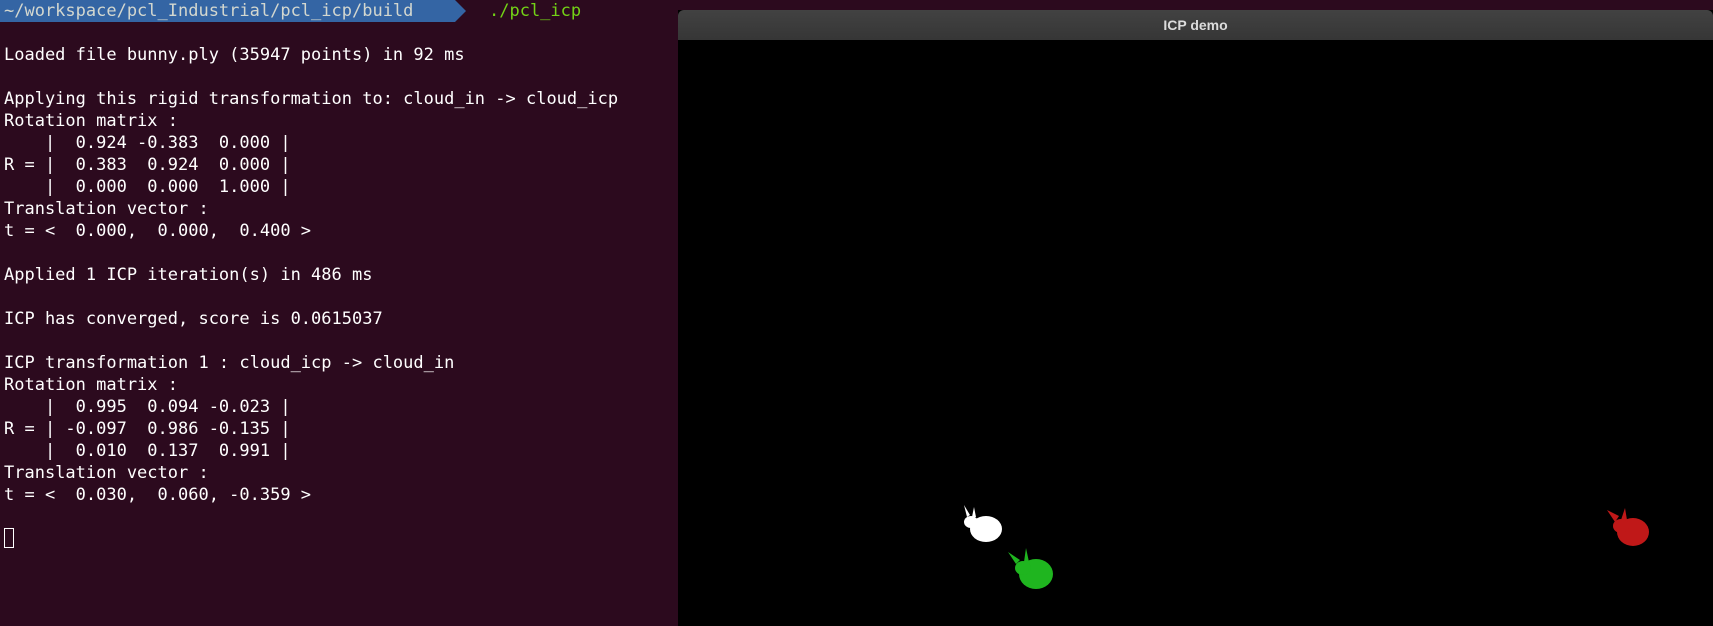 The width and height of the screenshot is (1713, 626). Describe the element at coordinates (147, 187) in the screenshot. I see `output-line: | 0.000 0.000 1.000 |` at that location.